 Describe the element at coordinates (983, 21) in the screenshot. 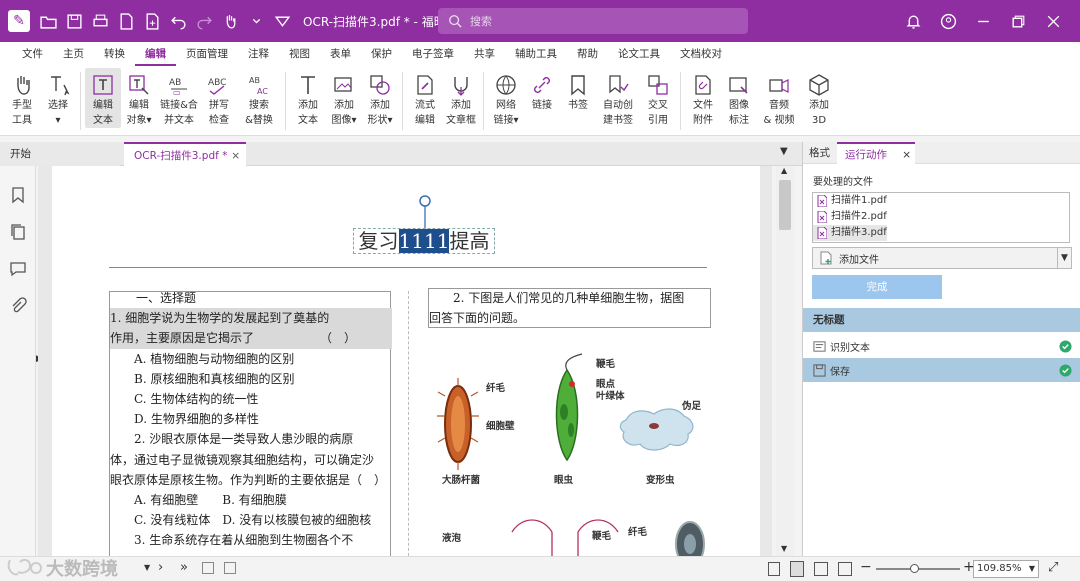

I see `minimize-icon` at that location.